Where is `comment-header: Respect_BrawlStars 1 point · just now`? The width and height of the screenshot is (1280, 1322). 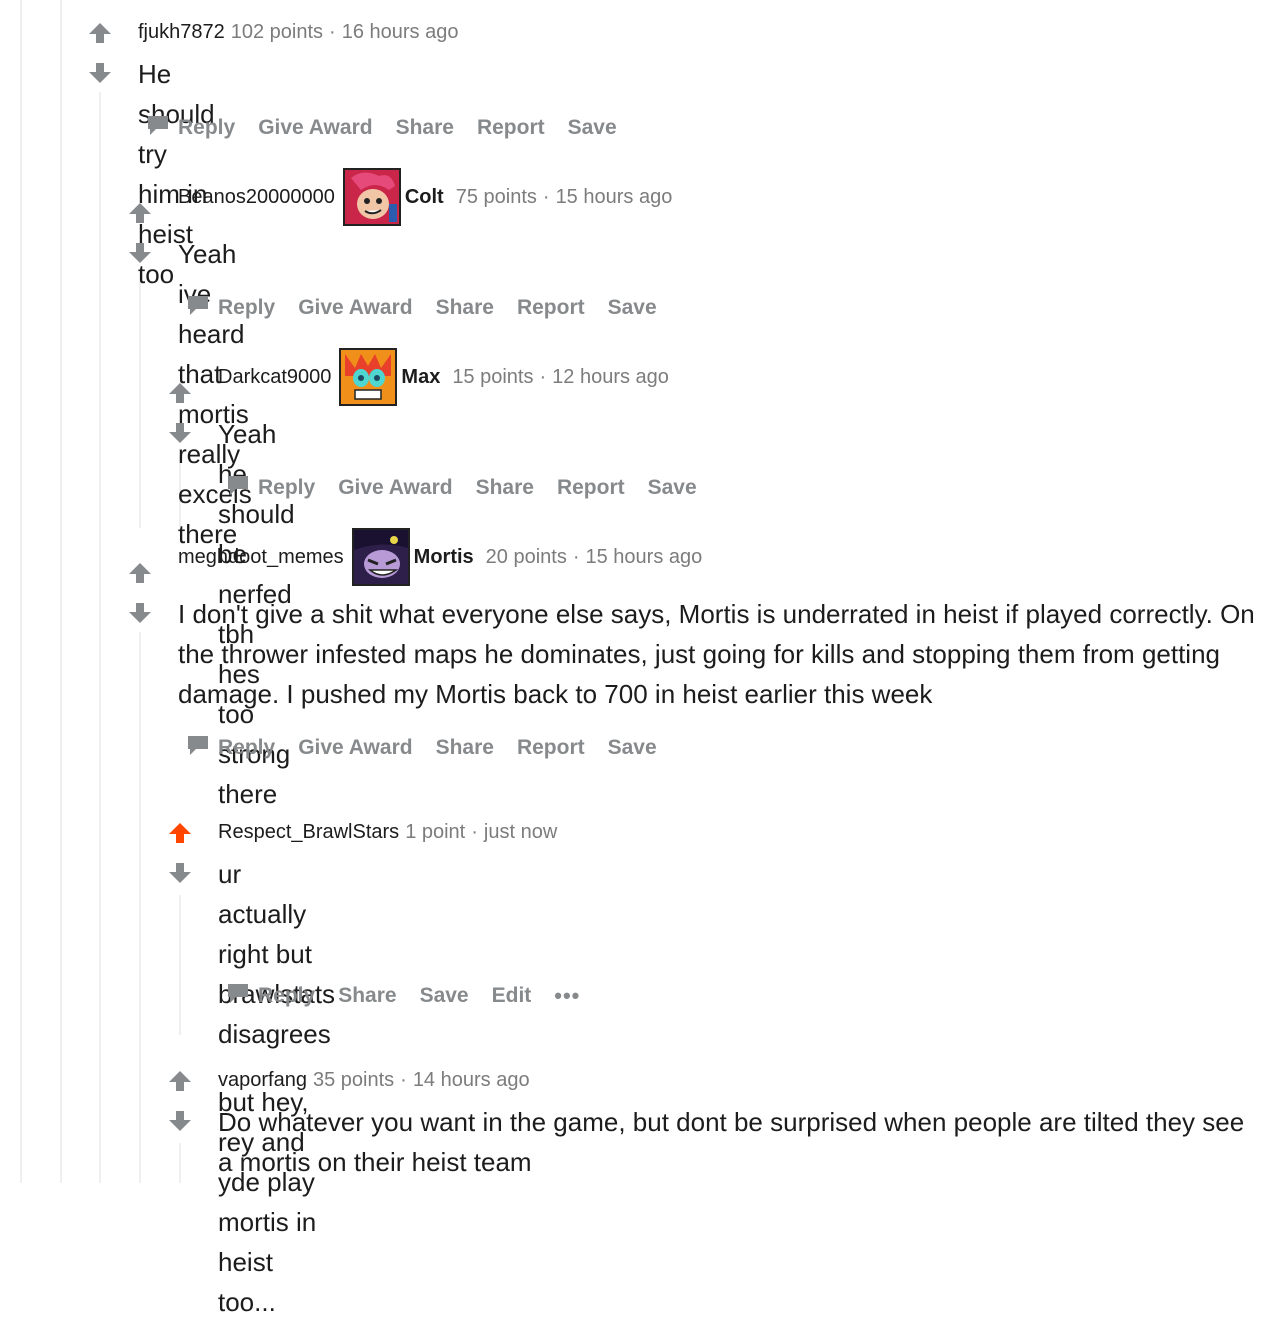
comment-header: Respect_BrawlStars 1 point · just now is located at coordinates (387, 832).